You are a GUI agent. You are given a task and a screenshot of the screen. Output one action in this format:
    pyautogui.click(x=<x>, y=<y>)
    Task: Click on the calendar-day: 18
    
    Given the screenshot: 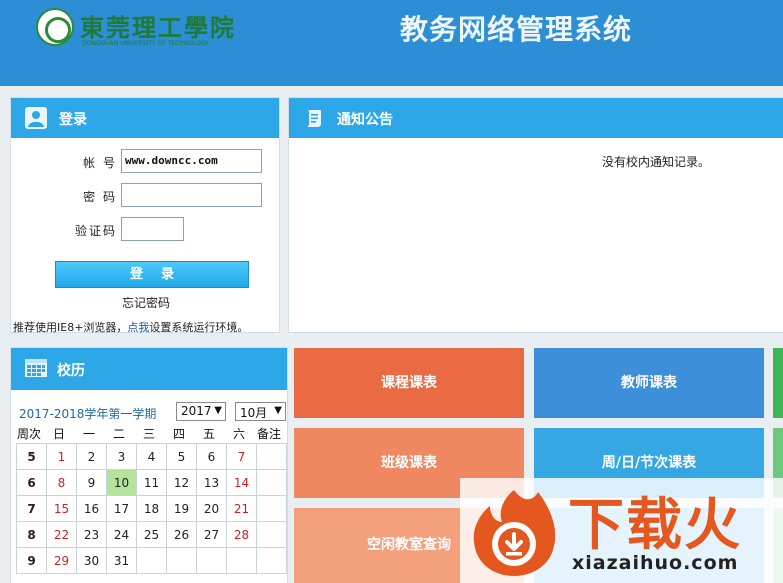 What is the action you would take?
    pyautogui.click(x=151, y=508)
    